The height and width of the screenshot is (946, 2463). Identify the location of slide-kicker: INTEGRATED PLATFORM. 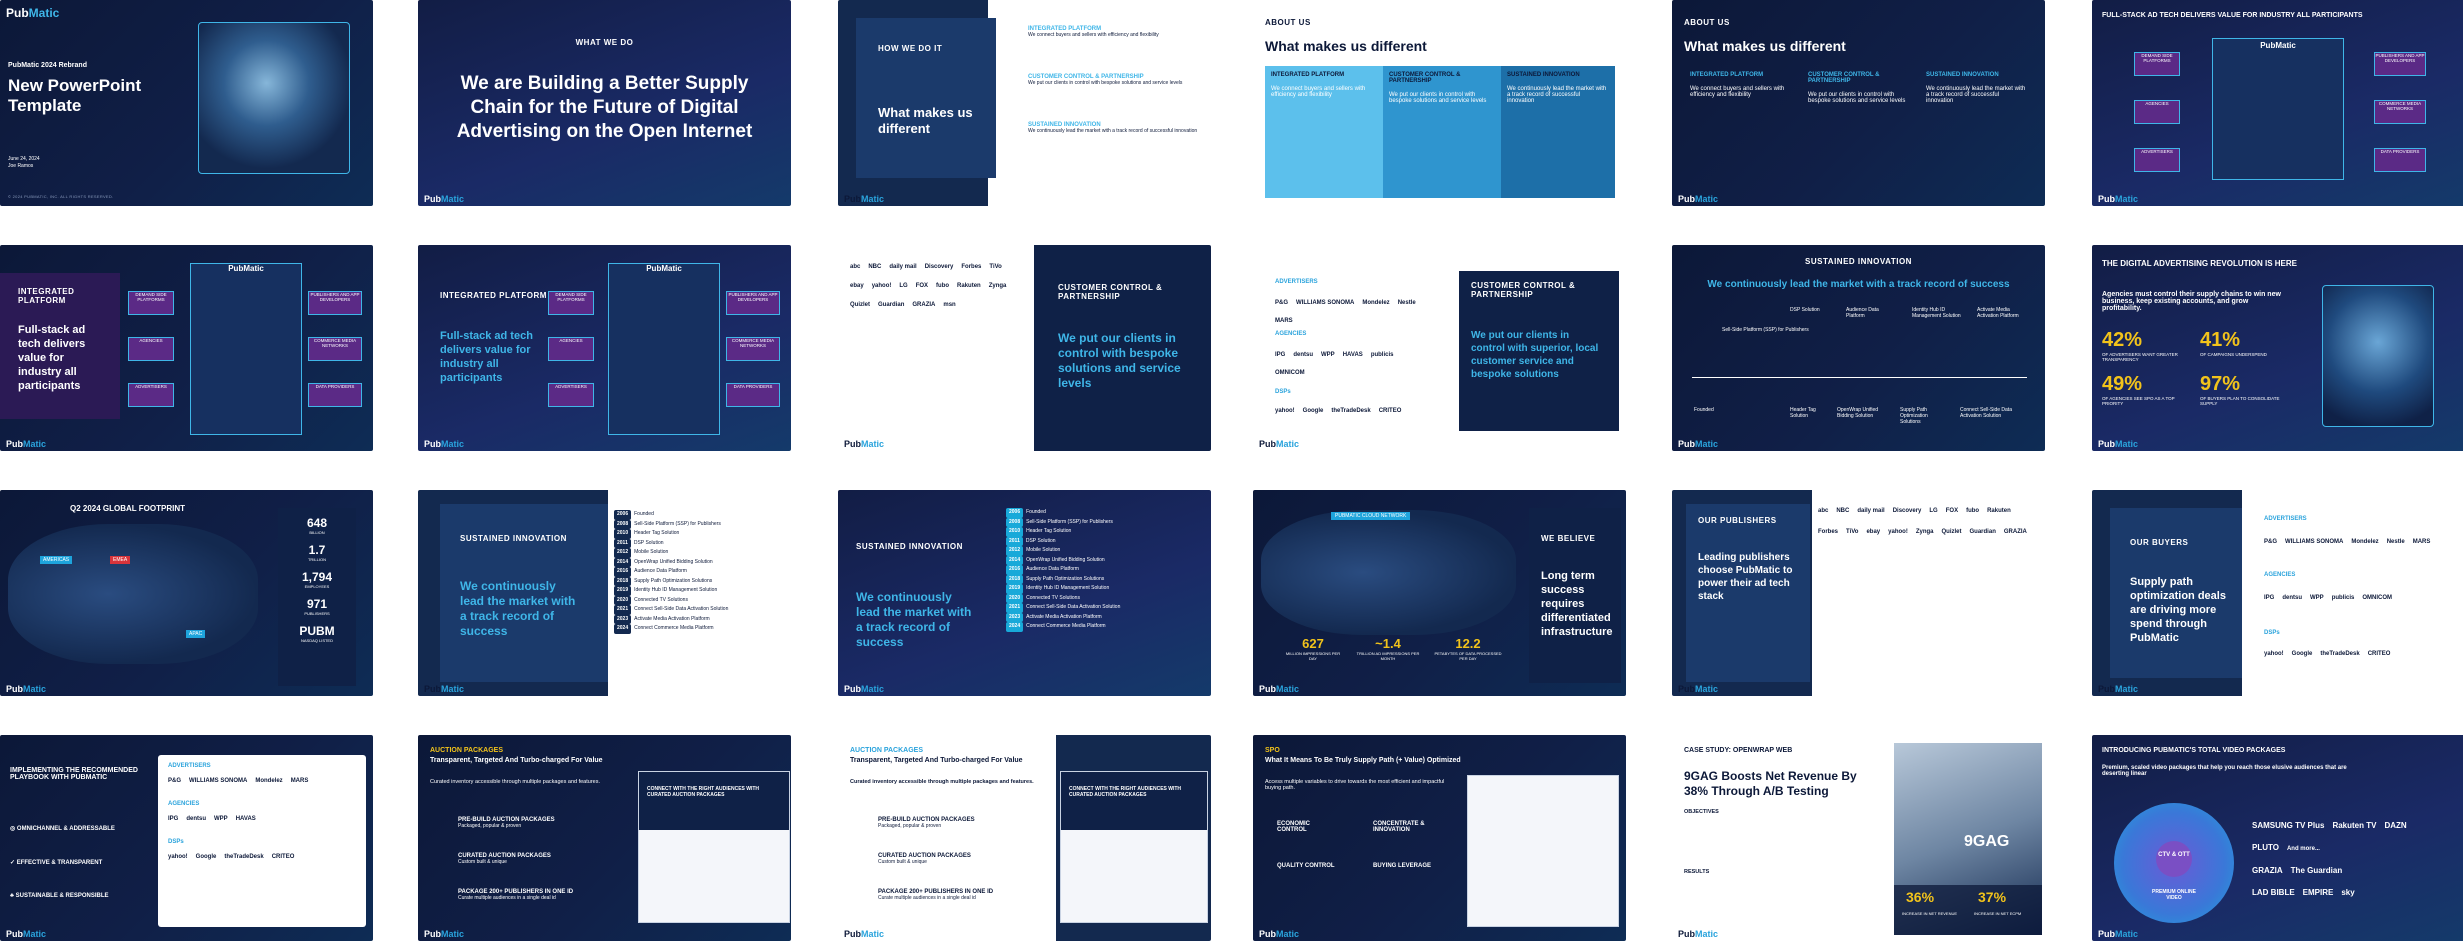
(493, 295).